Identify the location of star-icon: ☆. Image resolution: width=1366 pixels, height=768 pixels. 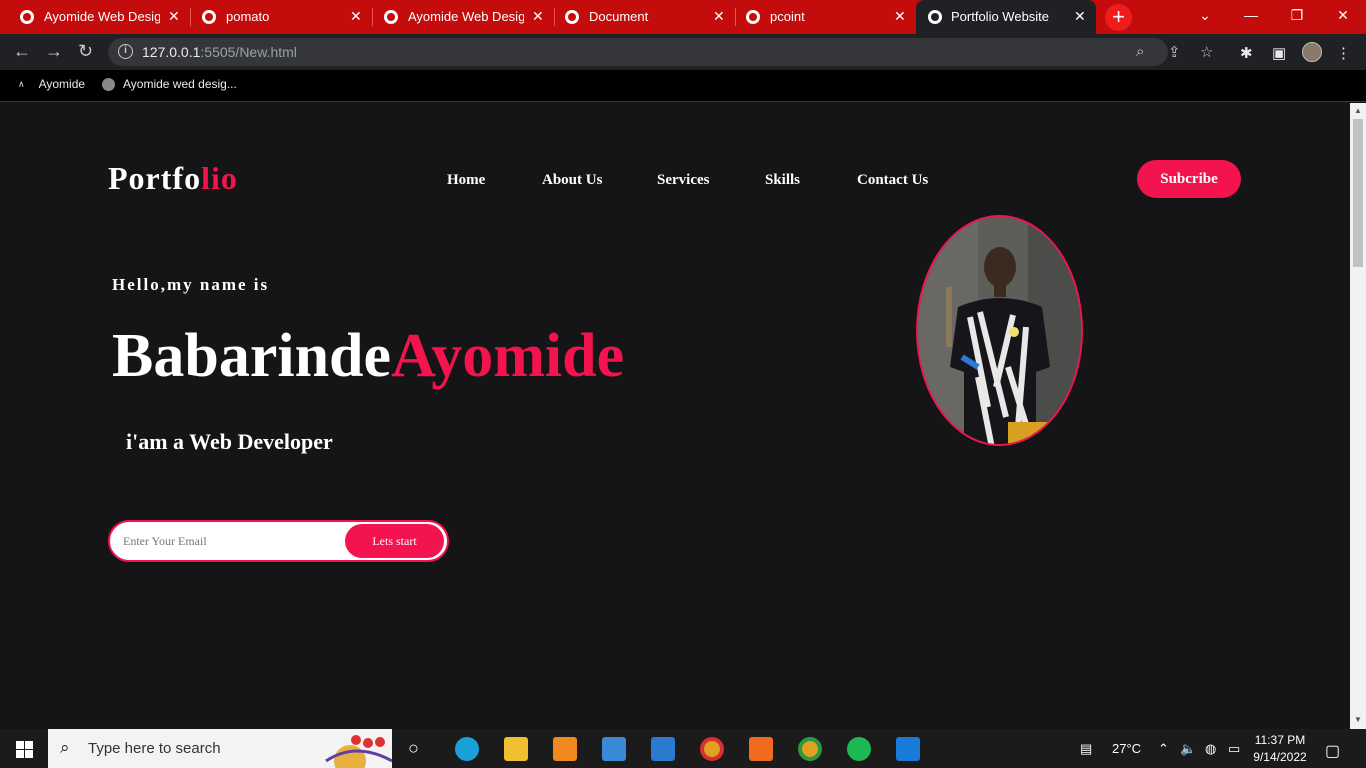
(1206, 52).